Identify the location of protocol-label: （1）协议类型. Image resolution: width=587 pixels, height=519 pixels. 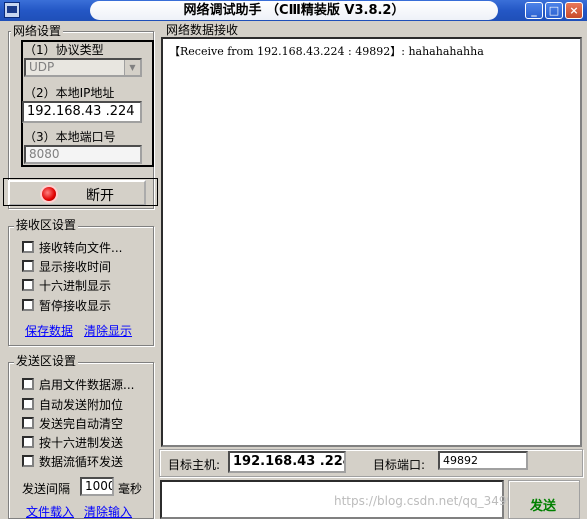
(64, 50).